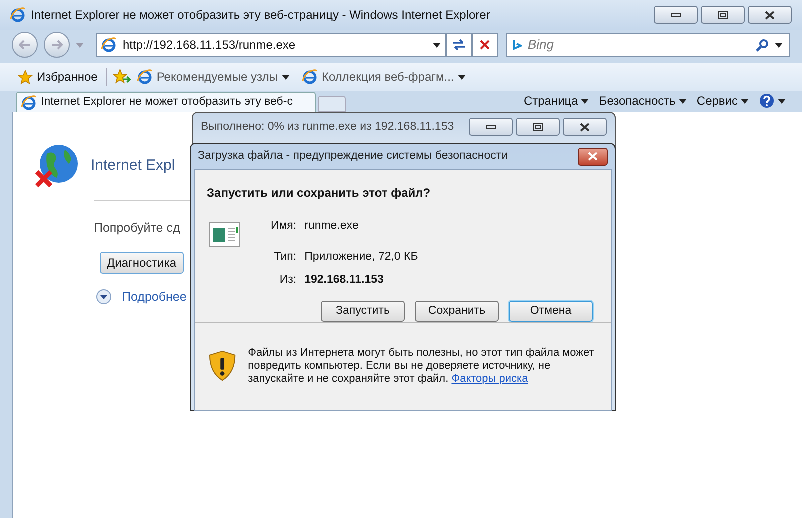 Image resolution: width=802 pixels, height=518 pixels. I want to click on refresh-icon, so click(459, 45).